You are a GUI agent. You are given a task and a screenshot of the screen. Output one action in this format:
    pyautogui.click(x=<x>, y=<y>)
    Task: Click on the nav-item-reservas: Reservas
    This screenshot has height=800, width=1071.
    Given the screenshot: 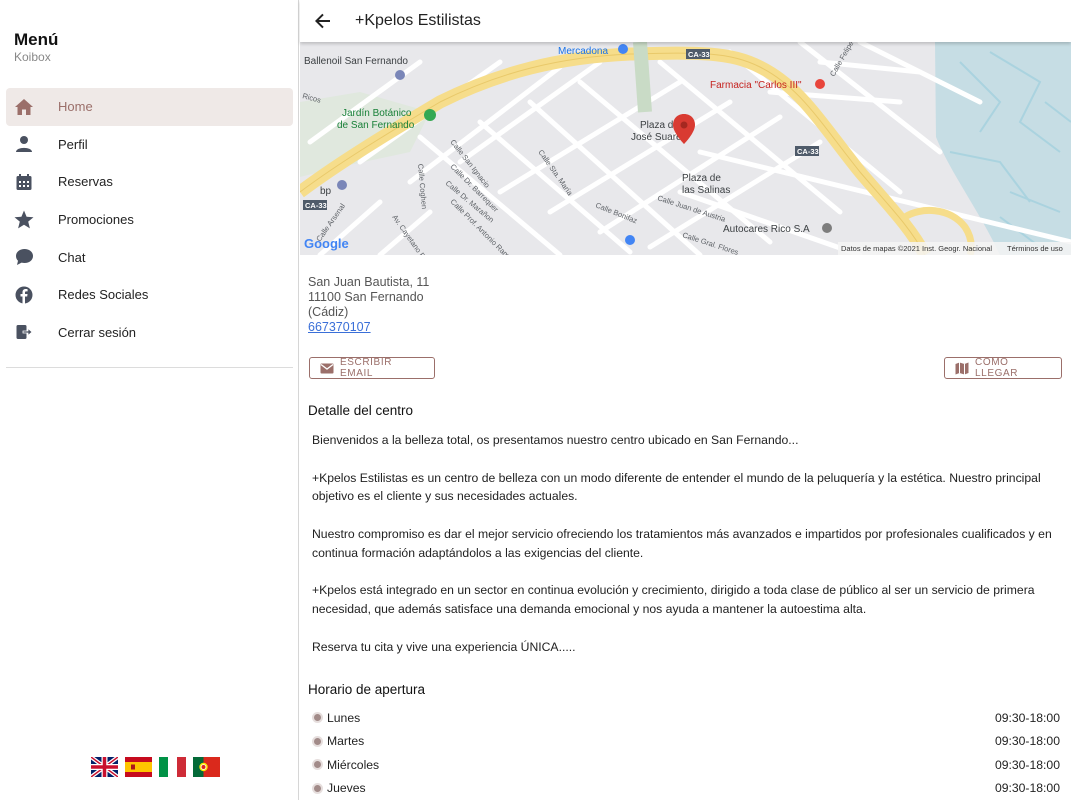 What is the action you would take?
    pyautogui.click(x=149, y=182)
    